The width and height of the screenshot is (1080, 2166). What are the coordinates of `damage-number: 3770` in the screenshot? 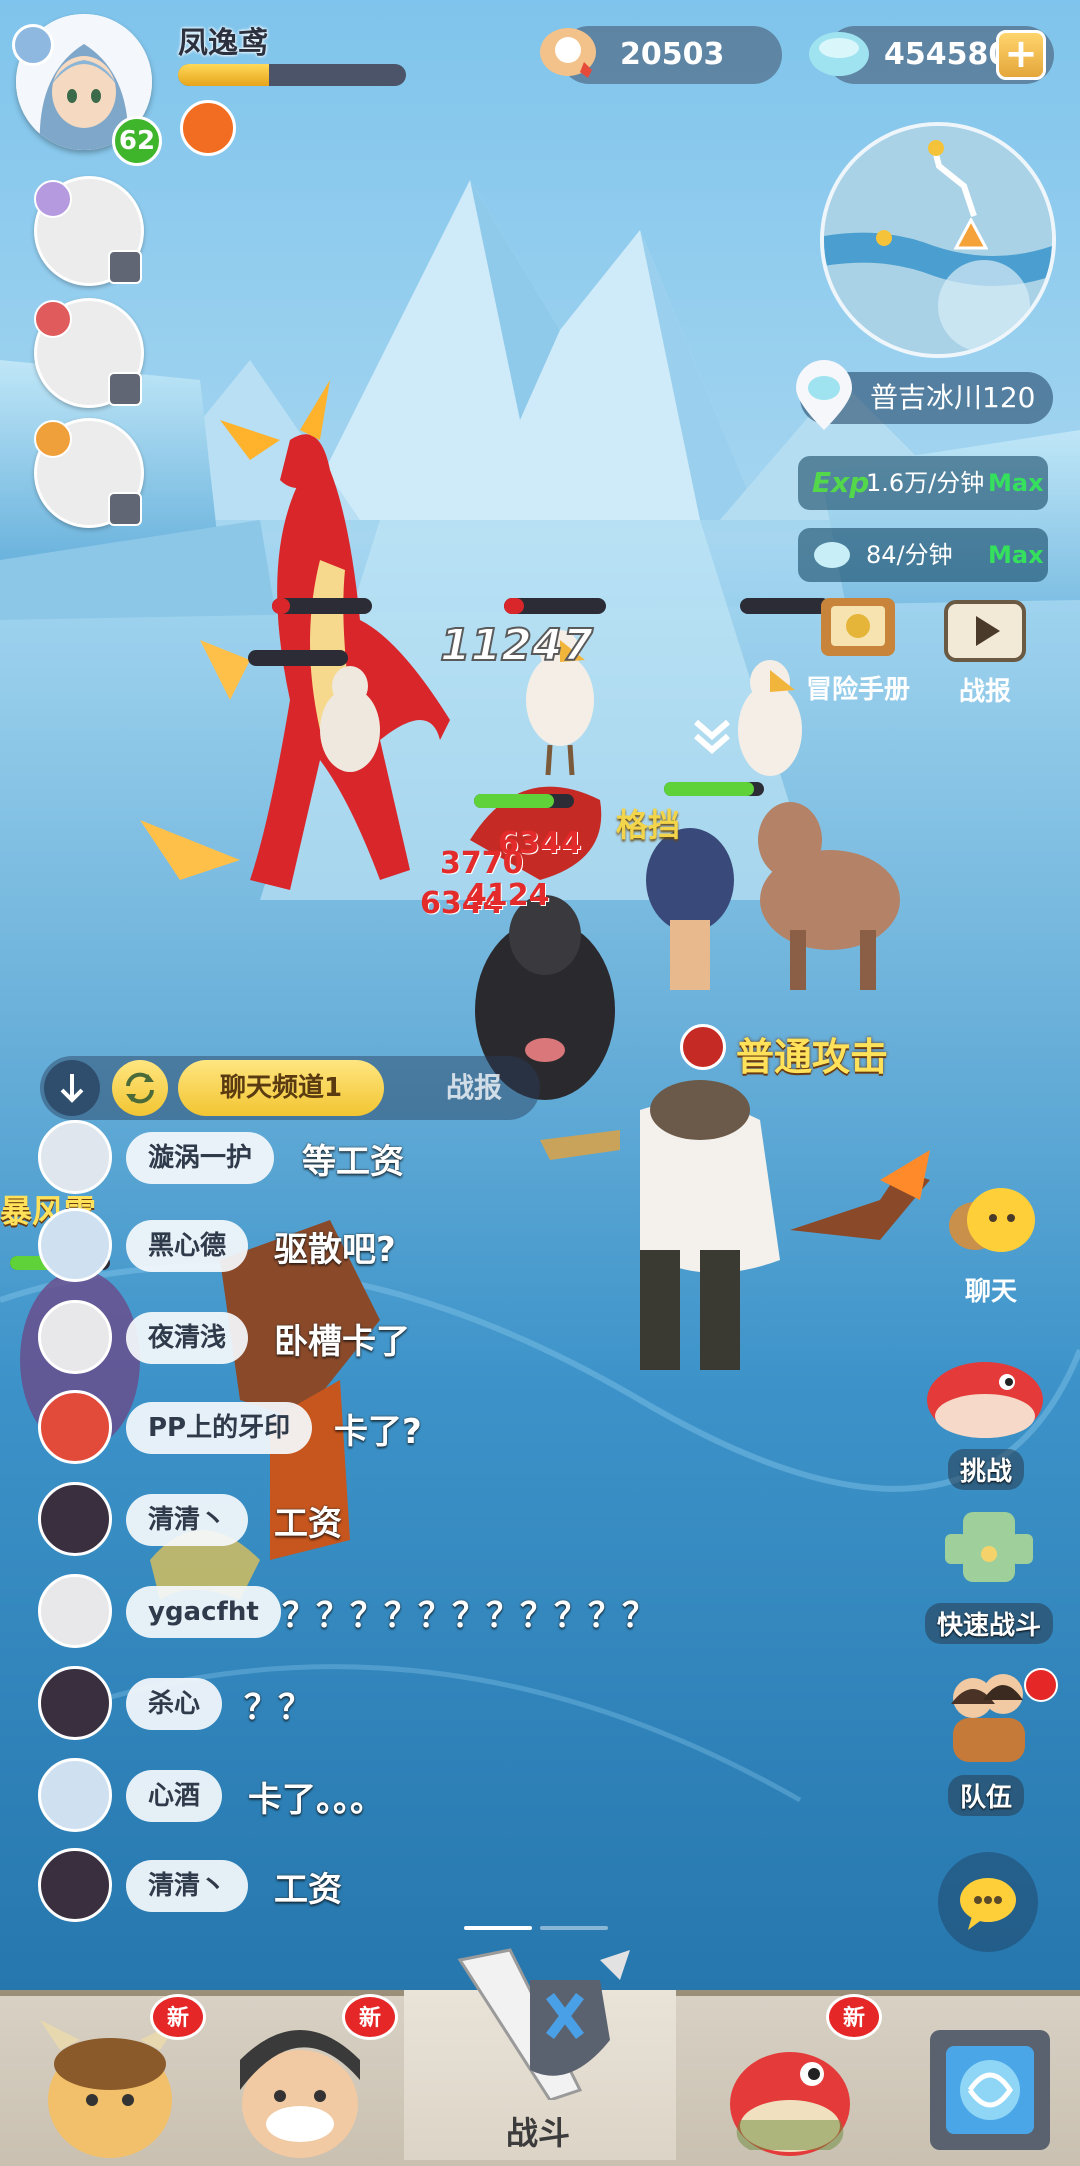 It's located at (482, 863).